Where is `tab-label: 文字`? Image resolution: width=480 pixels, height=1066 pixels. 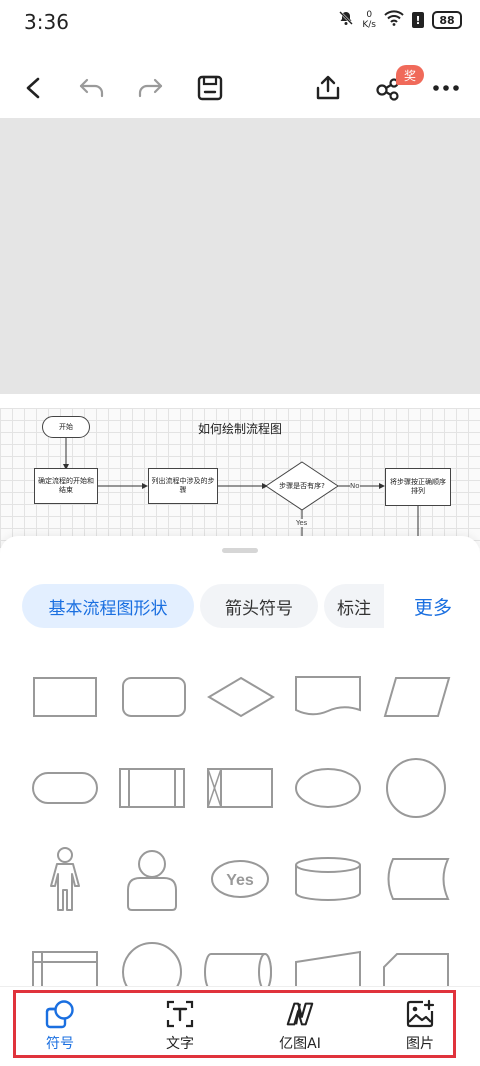
tab-label: 文字 is located at coordinates (180, 1044).